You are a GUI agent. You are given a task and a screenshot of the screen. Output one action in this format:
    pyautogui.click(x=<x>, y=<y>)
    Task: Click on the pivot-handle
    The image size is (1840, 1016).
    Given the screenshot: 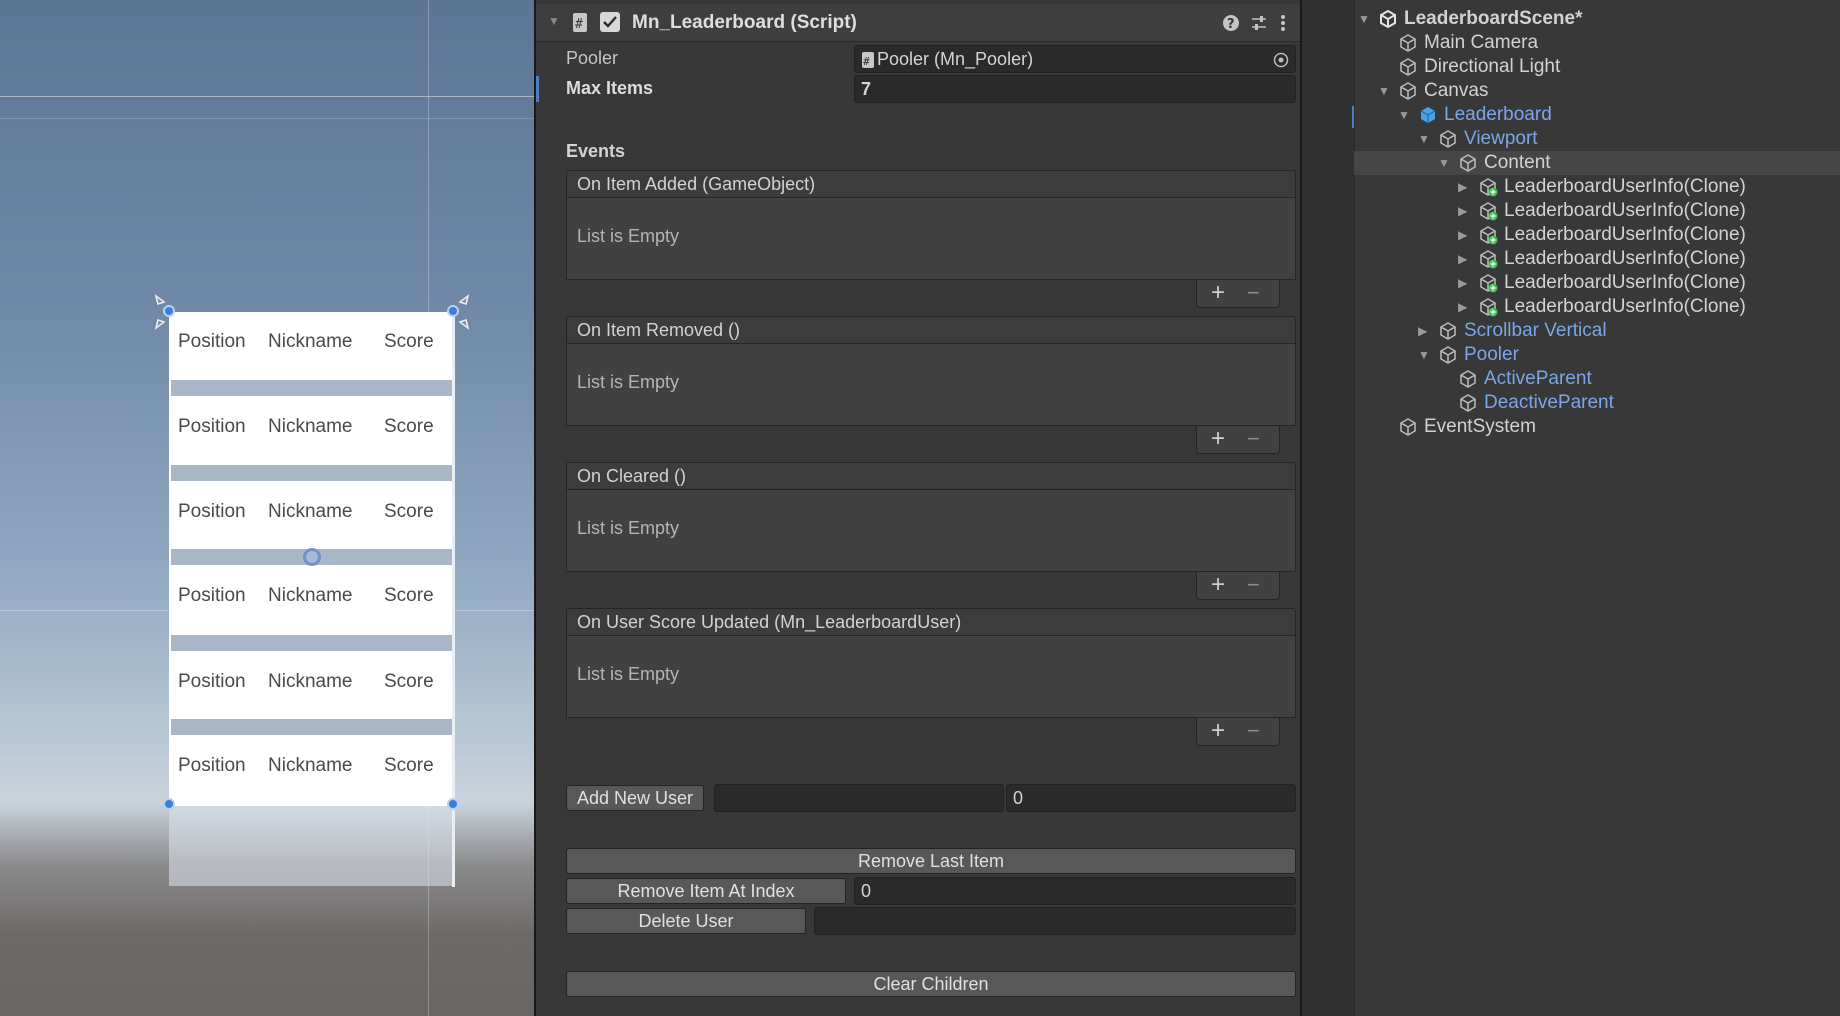 What is the action you would take?
    pyautogui.click(x=312, y=557)
    